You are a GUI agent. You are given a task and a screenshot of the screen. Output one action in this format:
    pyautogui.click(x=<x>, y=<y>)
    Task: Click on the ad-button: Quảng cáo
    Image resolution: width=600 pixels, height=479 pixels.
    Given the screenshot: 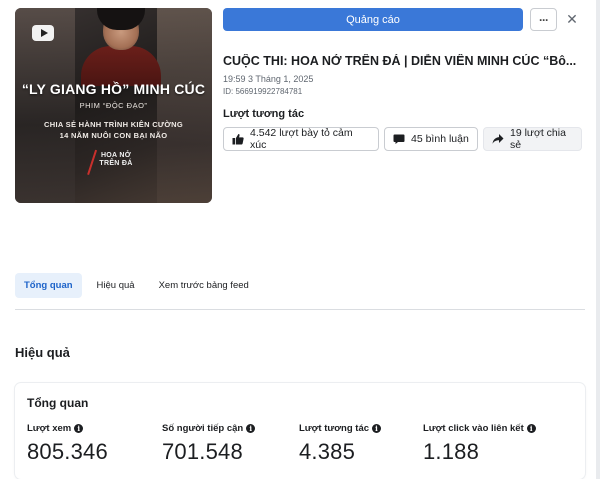 What is the action you would take?
    pyautogui.click(x=373, y=19)
    